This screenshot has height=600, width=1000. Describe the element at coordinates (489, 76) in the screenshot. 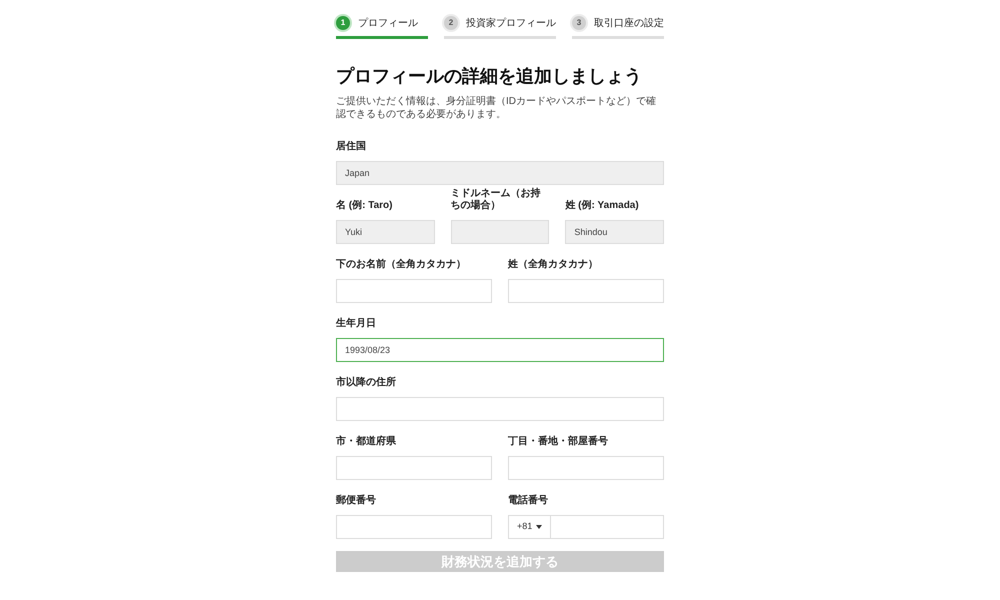

I see `page-heading: プロフィールの詳細を追加しましょう` at that location.